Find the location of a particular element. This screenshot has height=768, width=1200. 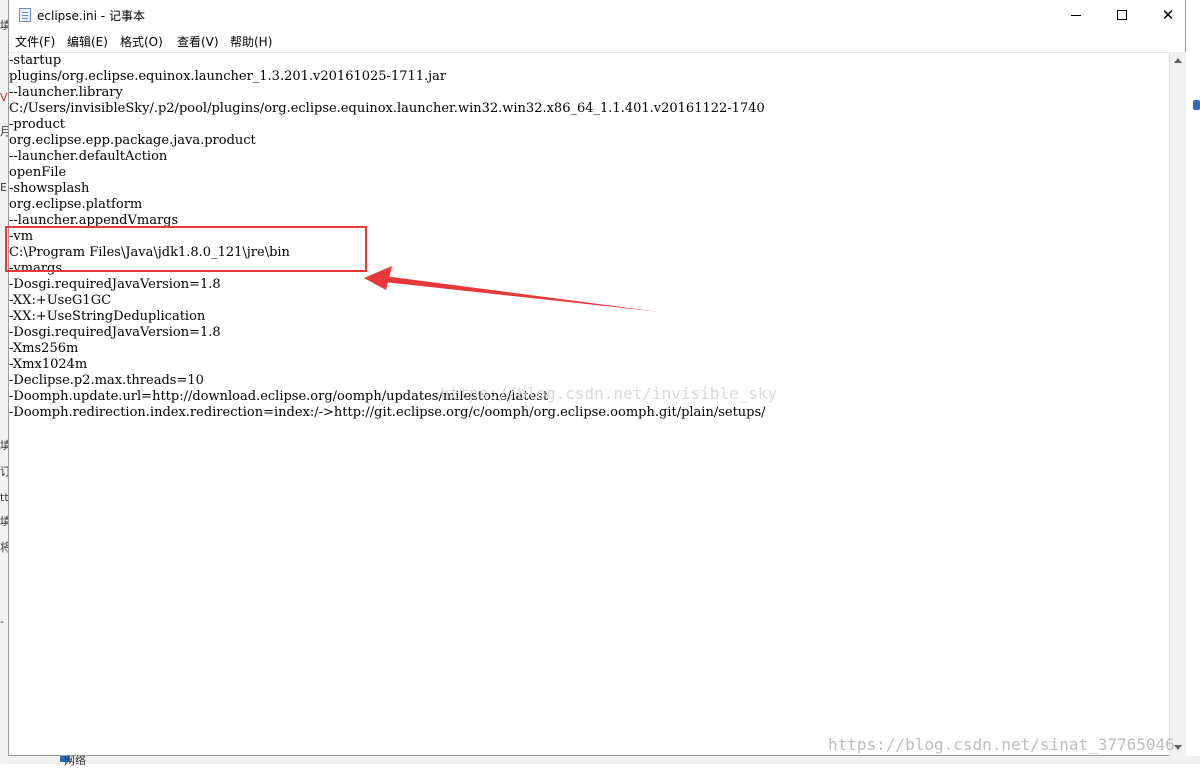

close-button: ✕ is located at coordinates (1168, 15).